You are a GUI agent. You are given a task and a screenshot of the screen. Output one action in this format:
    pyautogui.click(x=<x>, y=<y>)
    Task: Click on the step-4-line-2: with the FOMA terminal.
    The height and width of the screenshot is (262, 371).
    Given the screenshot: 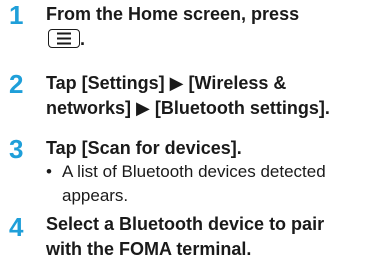 What is the action you would take?
    pyautogui.click(x=149, y=249)
    